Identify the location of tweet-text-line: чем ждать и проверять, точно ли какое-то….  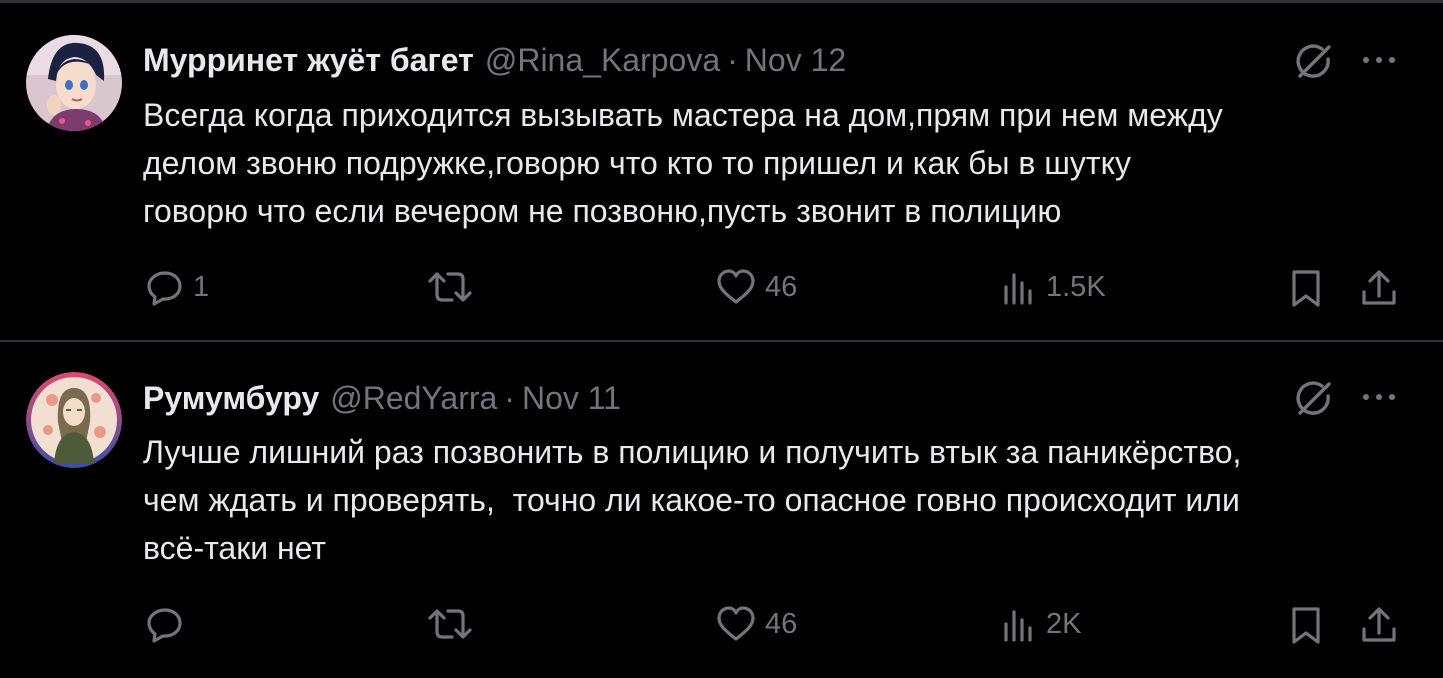
(691, 500).